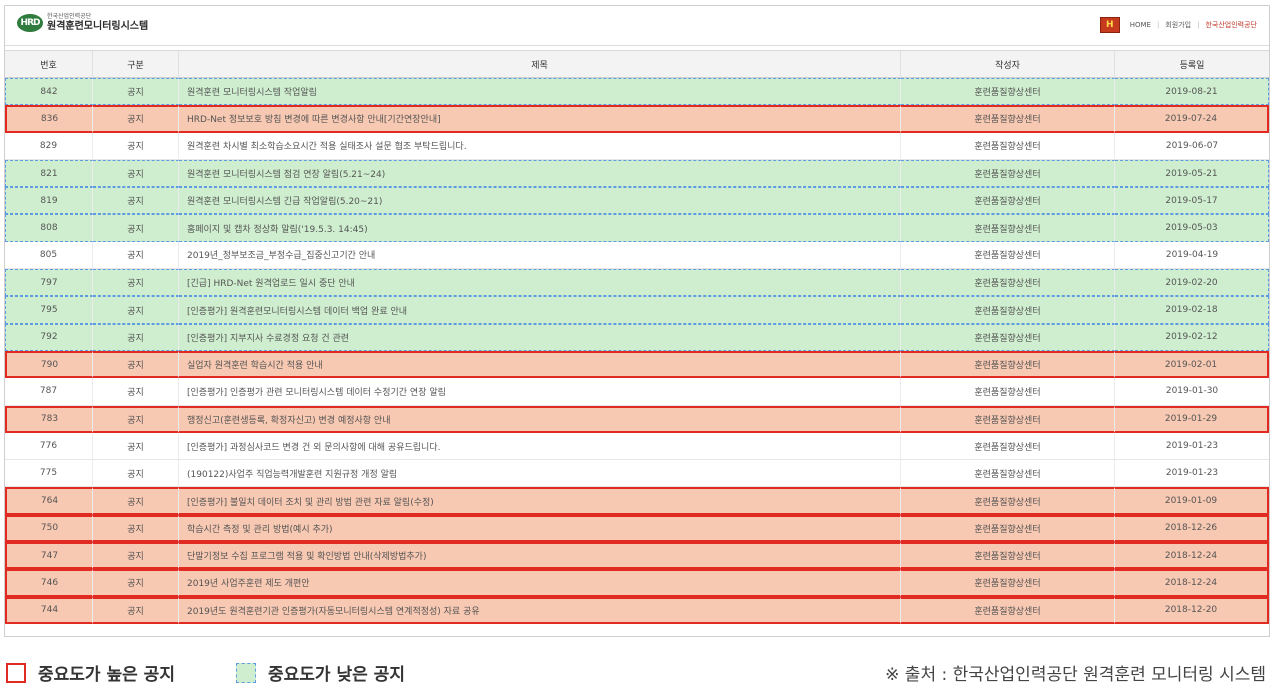 The height and width of the screenshot is (700, 1280). Describe the element at coordinates (49, 583) in the screenshot. I see `cell-number: 746` at that location.